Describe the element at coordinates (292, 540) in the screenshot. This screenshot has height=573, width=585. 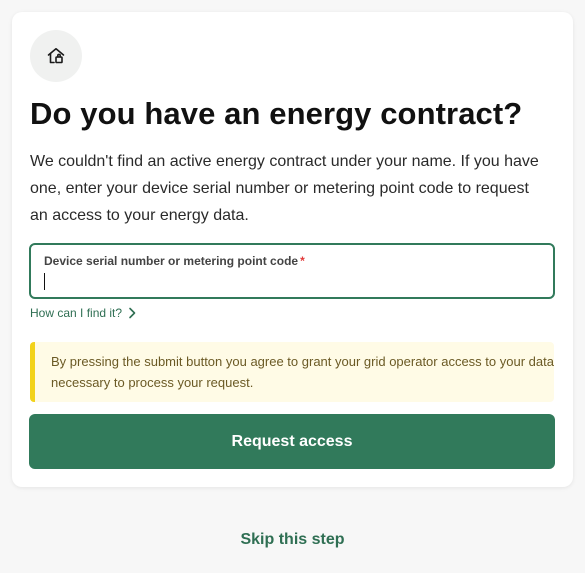
I see `skip-step-link: Skip this step` at that location.